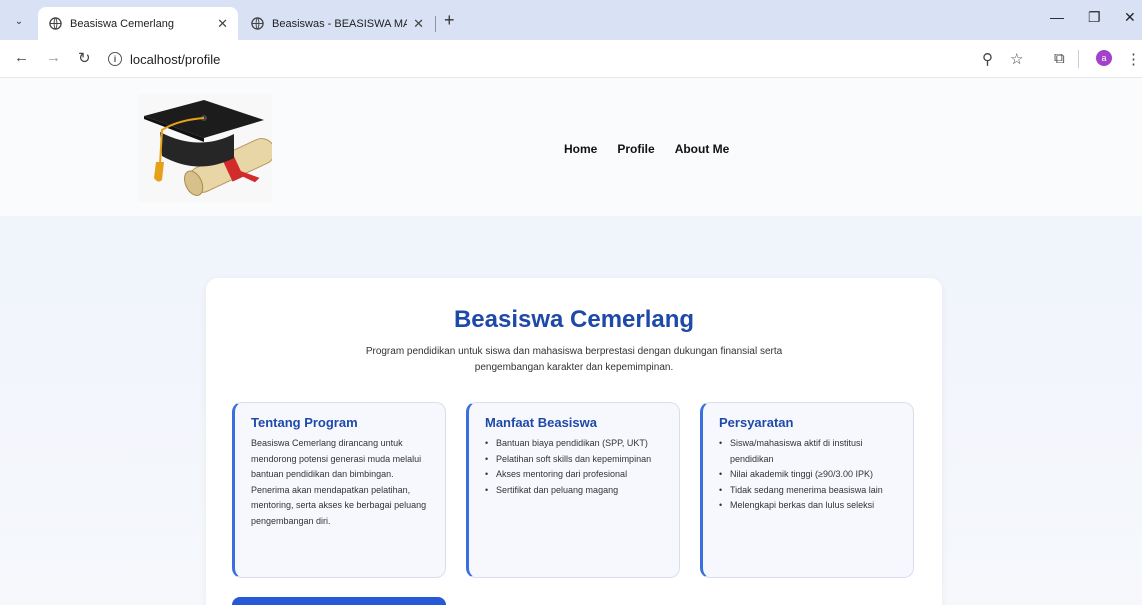  I want to click on forward-arrow-icon: →, so click(53, 57).